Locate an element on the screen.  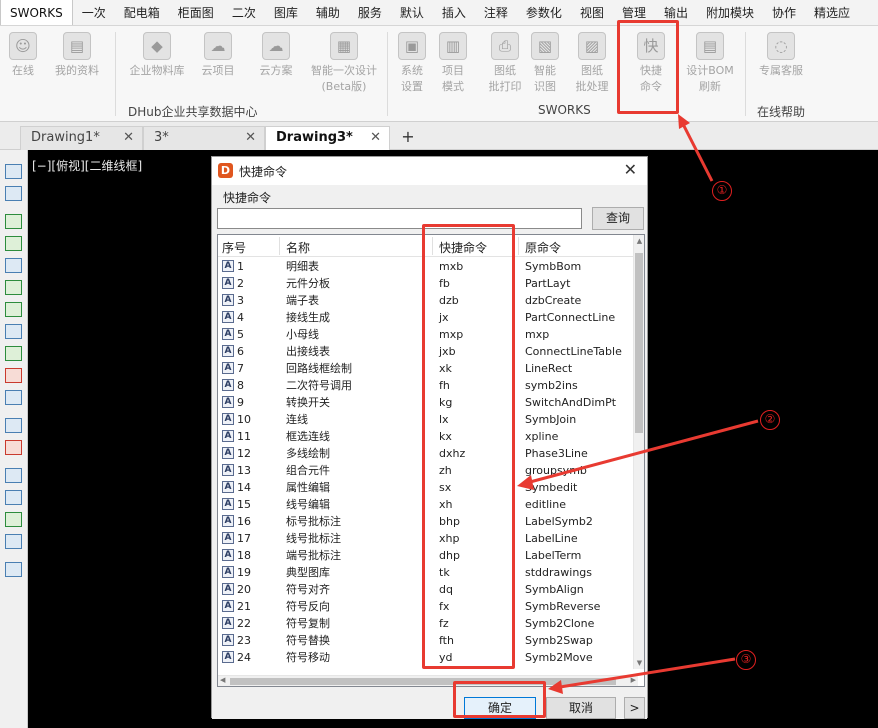
menu-item: 默认 is located at coordinates (412, 12).